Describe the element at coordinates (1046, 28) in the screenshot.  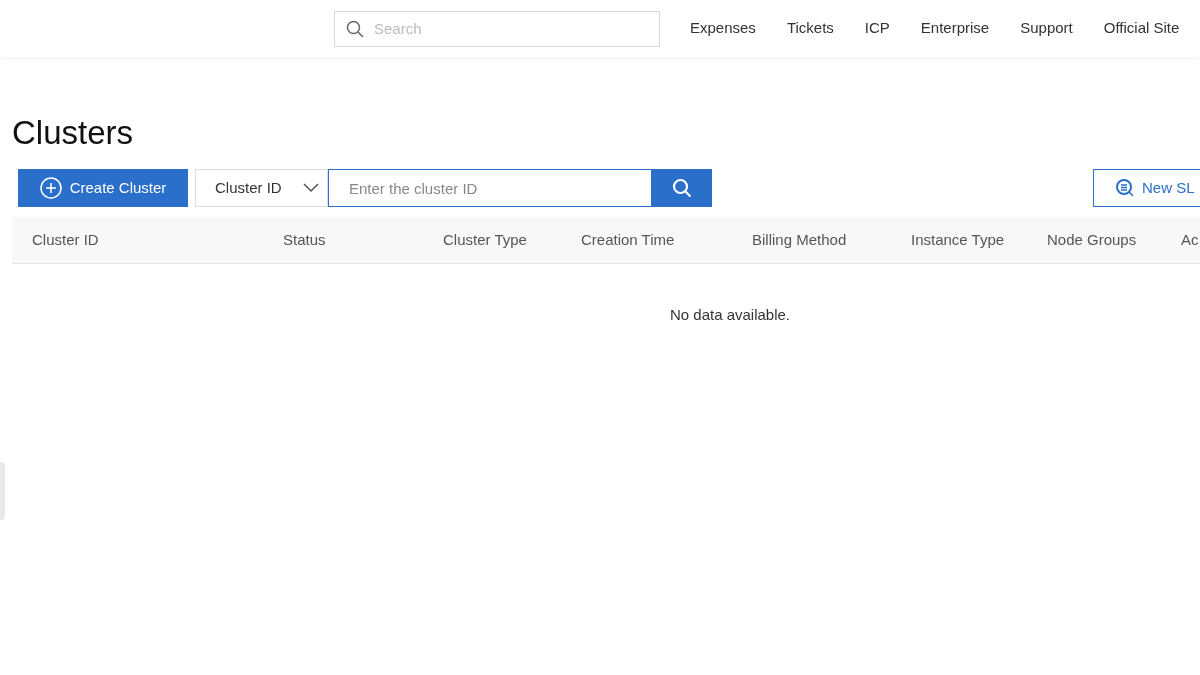
I see `nav-link: Support` at that location.